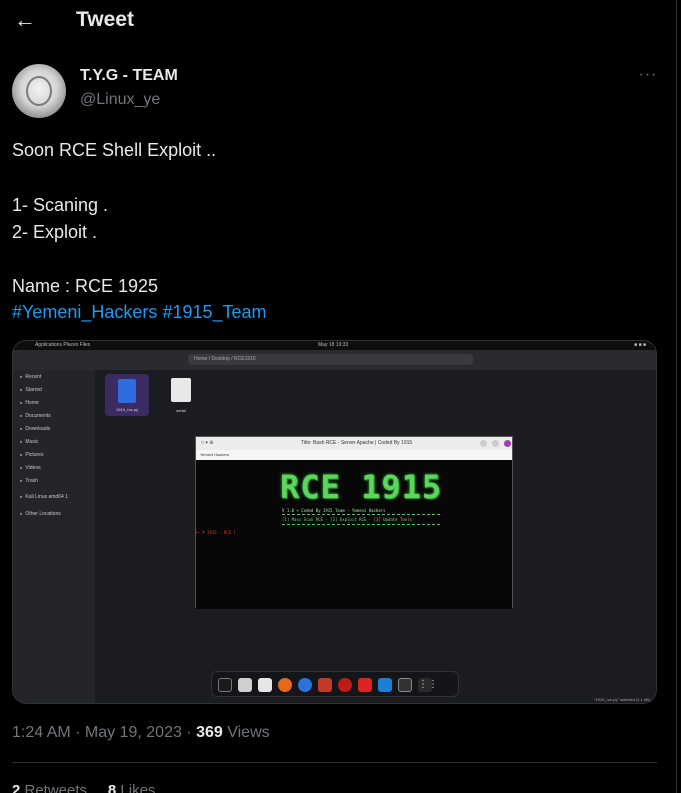 The width and height of the screenshot is (681, 793). I want to click on burp-icon, so click(325, 685).